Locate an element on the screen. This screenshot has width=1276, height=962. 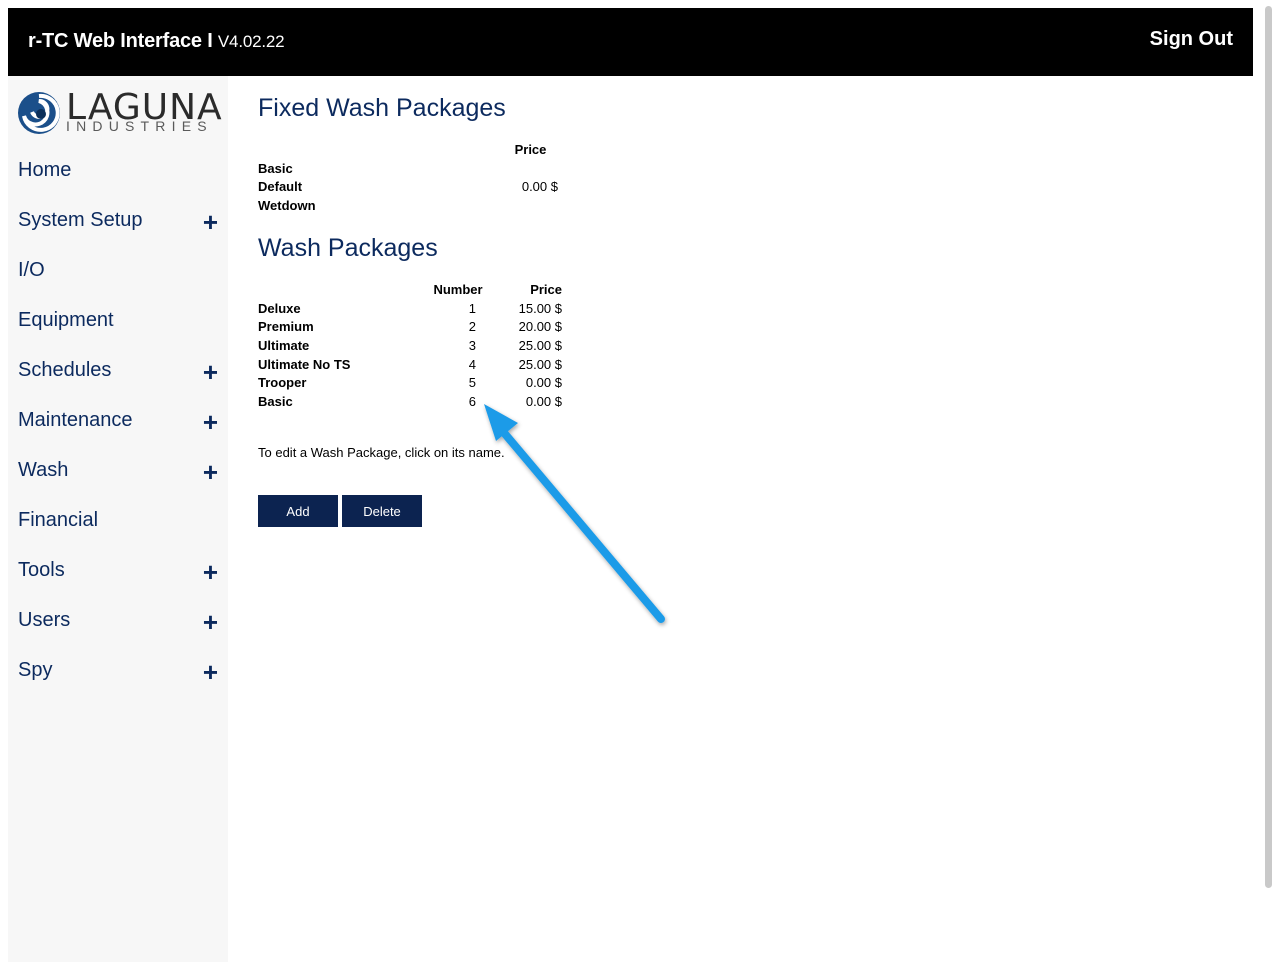
package-name: Default is located at coordinates (380, 186).